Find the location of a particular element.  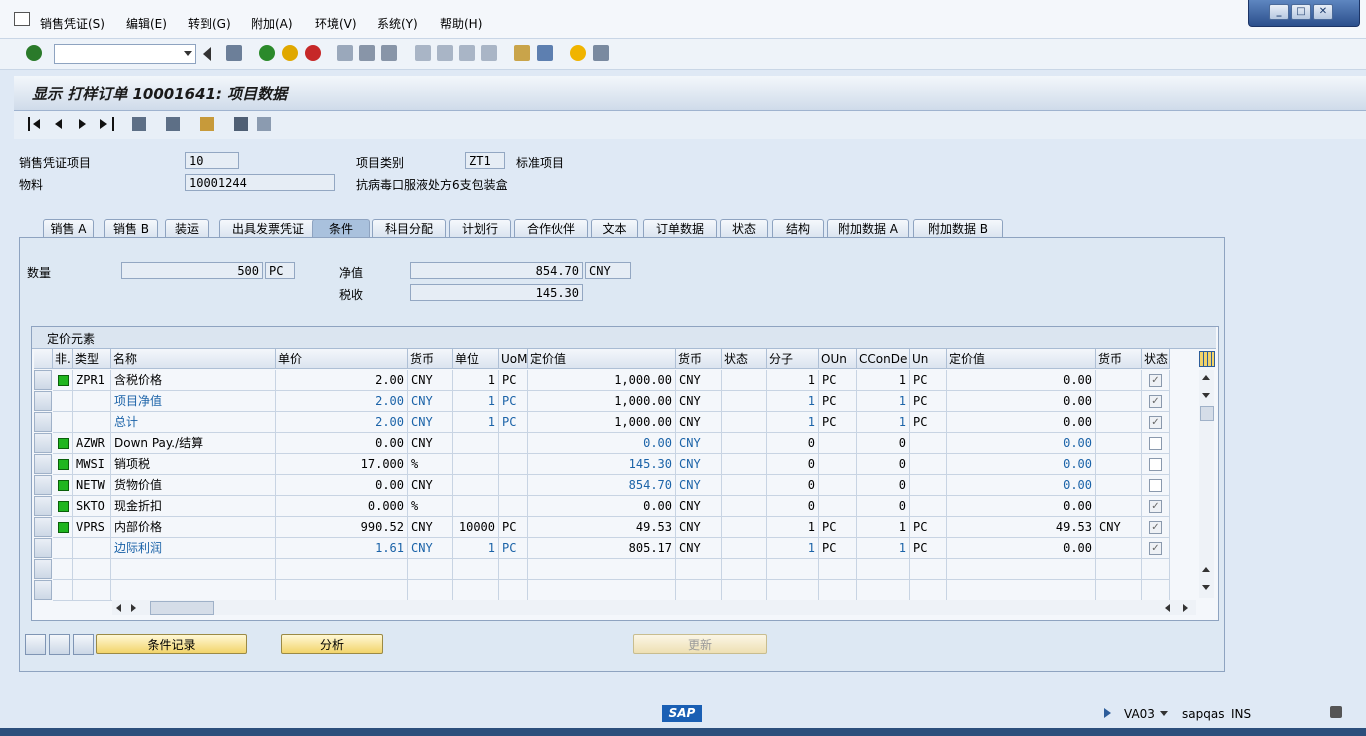

hscroll-thumb is located at coordinates (182, 608).